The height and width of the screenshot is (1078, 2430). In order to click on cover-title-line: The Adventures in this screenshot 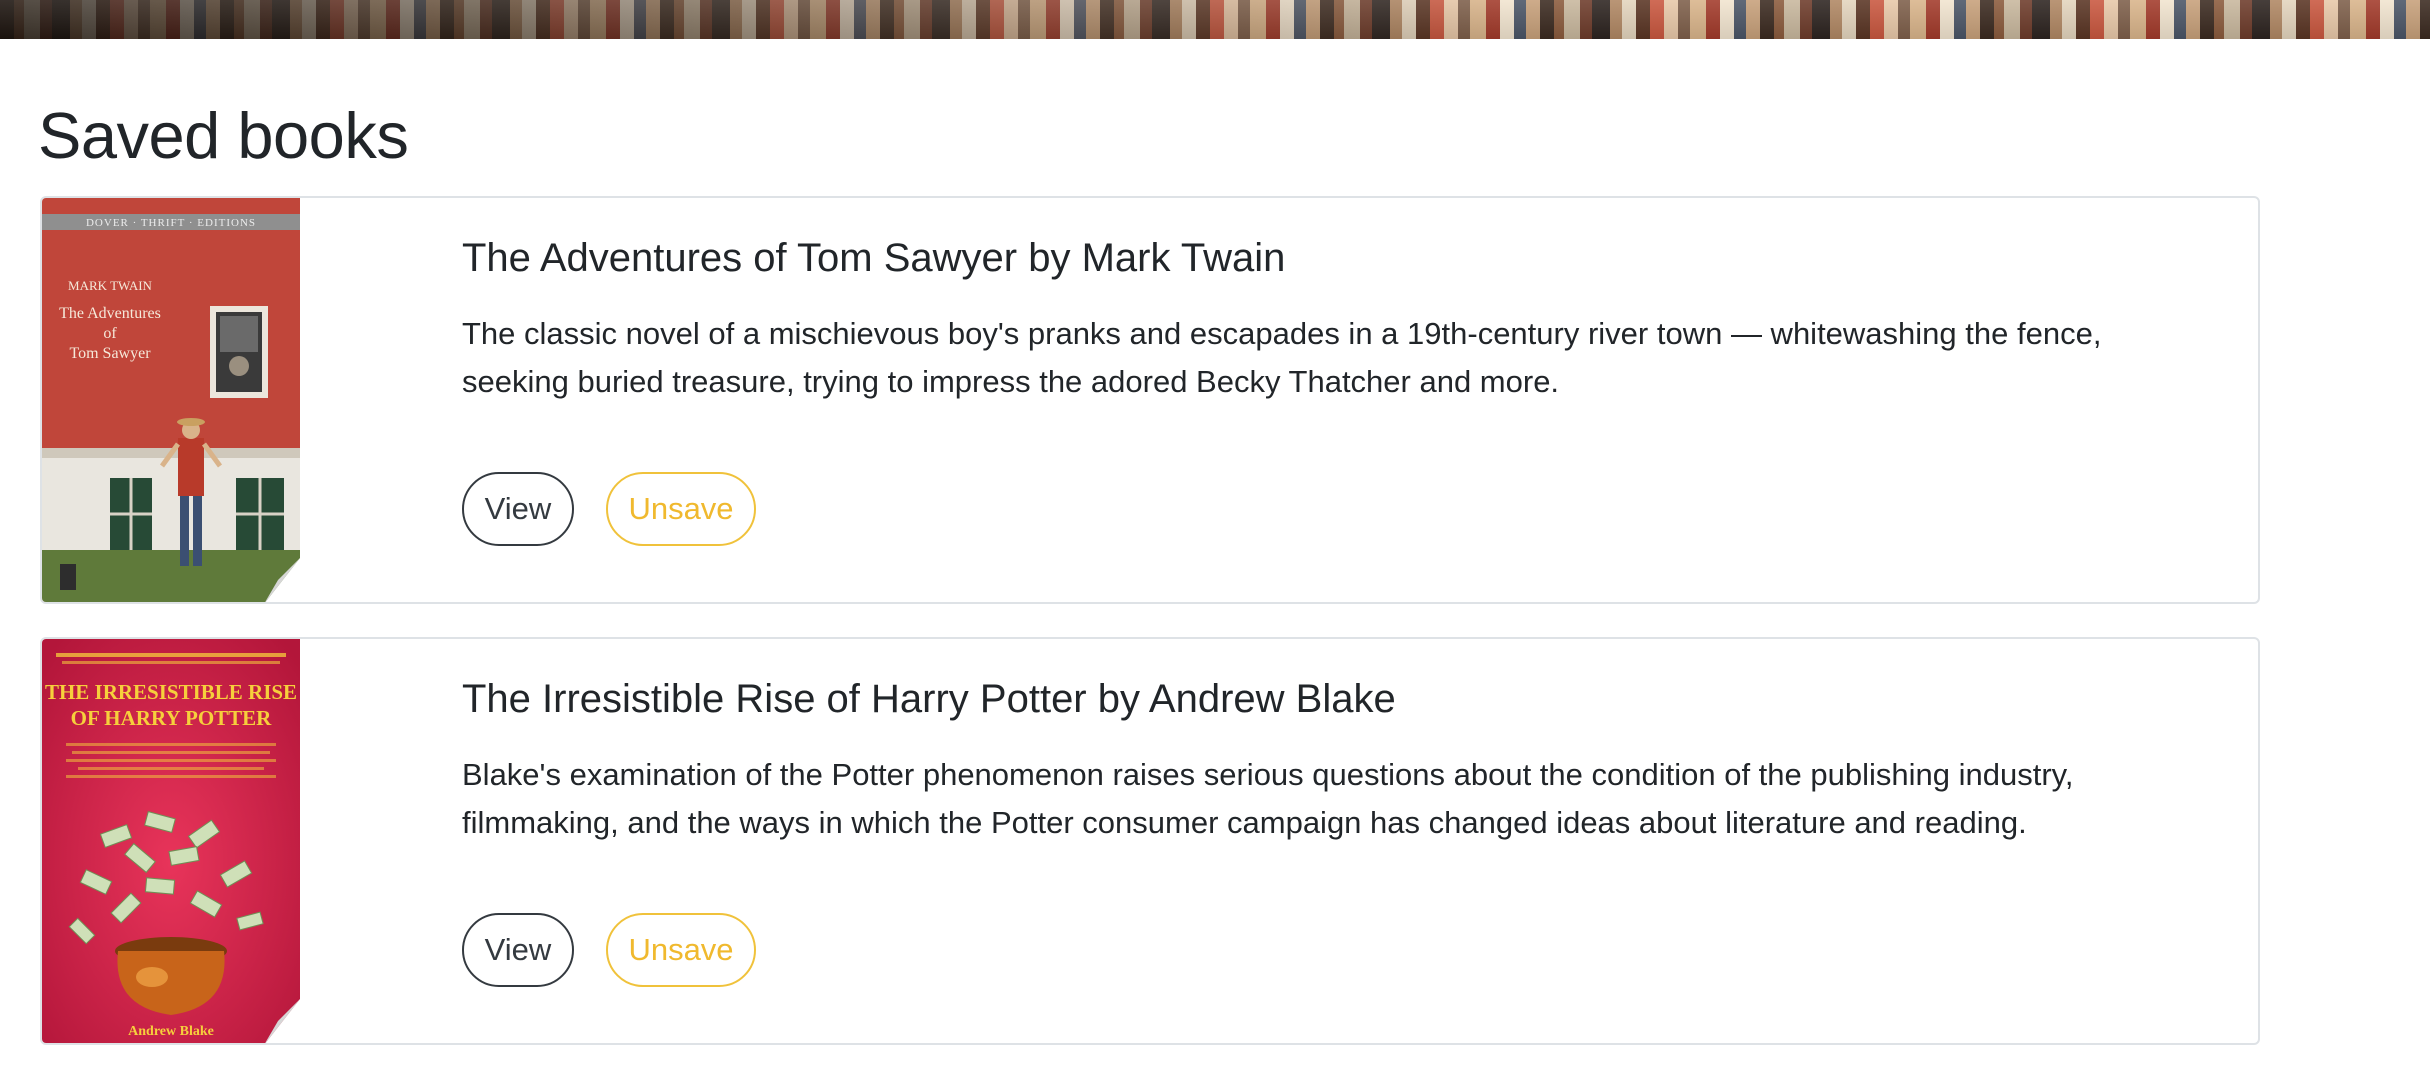, I will do `click(110, 313)`.